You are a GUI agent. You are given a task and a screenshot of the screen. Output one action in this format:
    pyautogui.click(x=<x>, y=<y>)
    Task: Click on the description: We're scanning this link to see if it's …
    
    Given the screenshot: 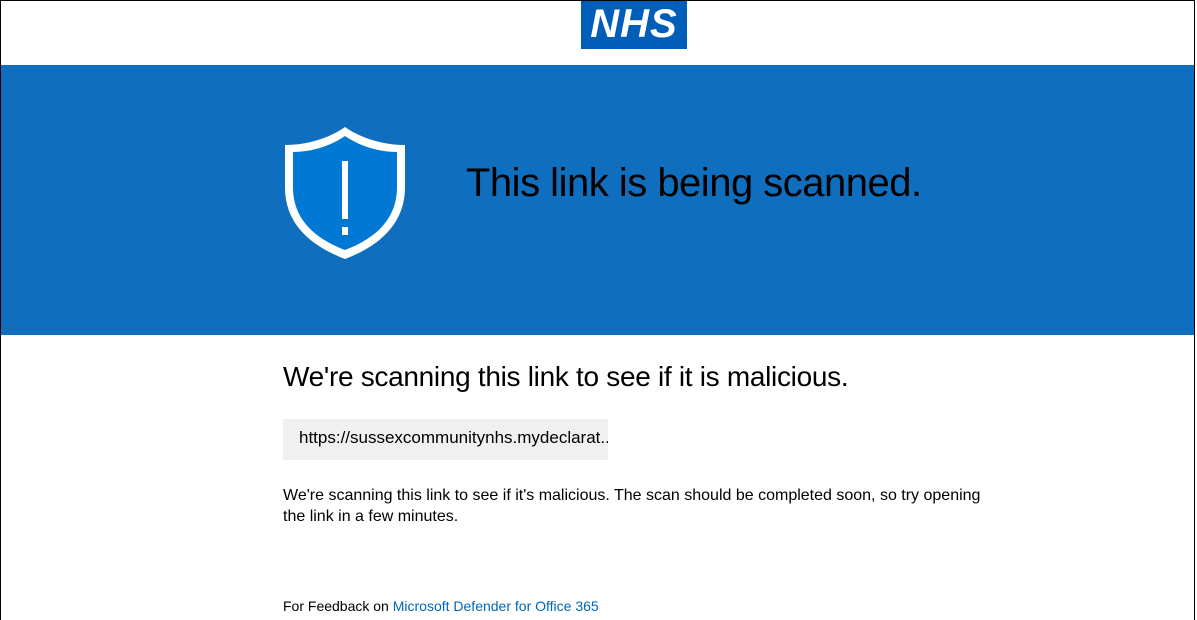 What is the action you would take?
    pyautogui.click(x=632, y=506)
    